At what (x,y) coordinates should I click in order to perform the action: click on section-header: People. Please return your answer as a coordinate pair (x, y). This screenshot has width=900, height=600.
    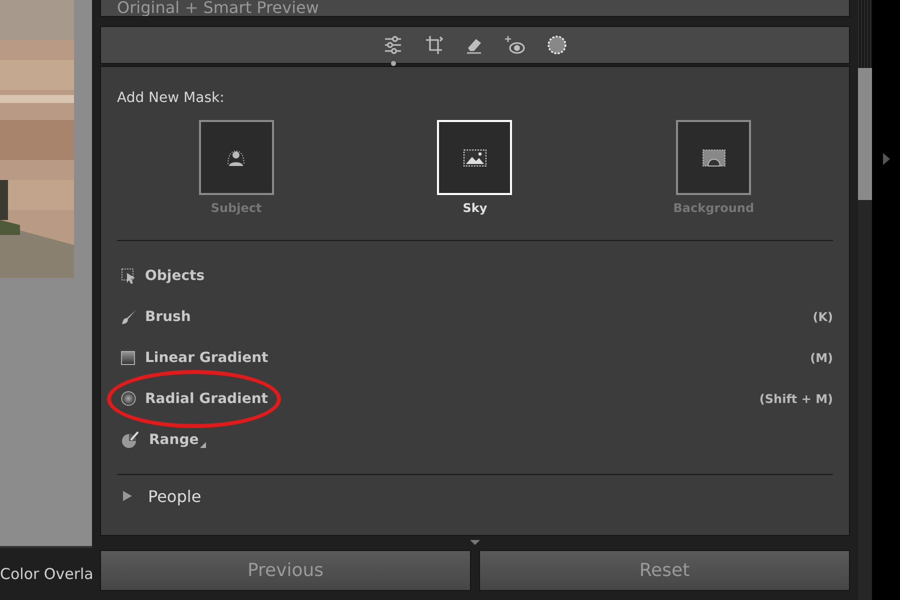
    Looking at the image, I should click on (175, 496).